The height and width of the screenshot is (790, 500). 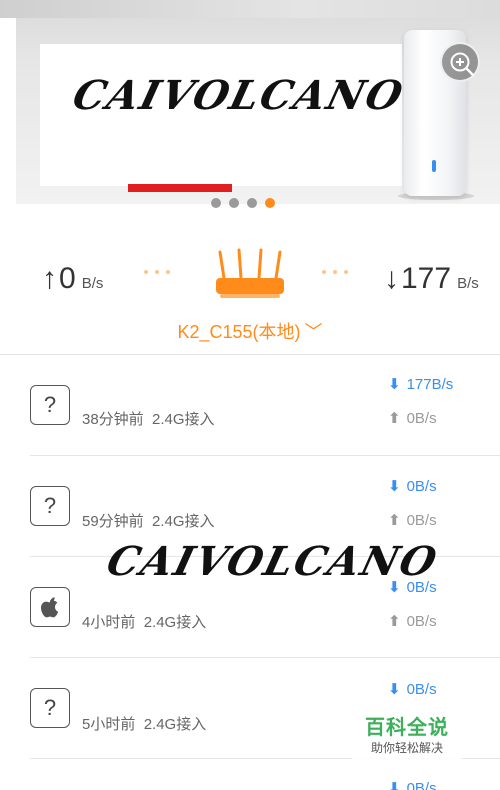 I want to click on chevron-down-icon: ﹀, so click(x=313, y=332).